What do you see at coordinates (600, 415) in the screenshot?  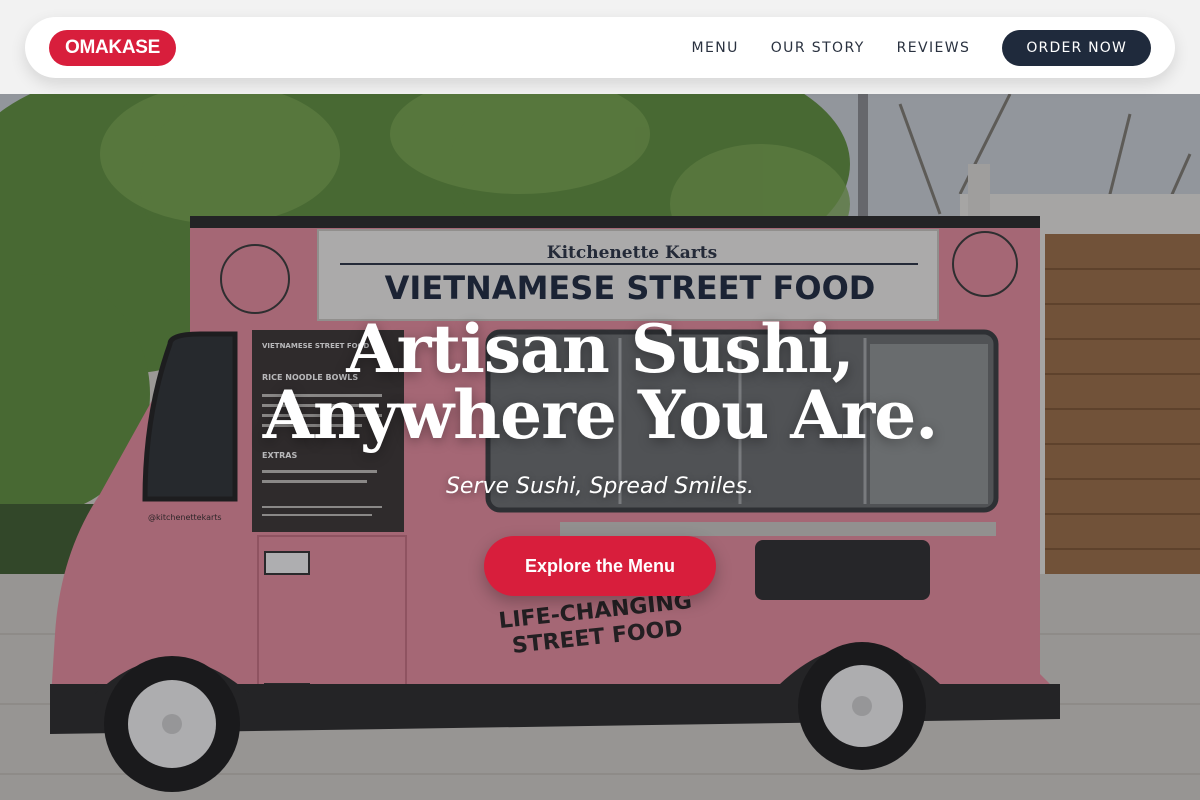 I see `hero-title-line-2: Anywhere You Are.` at bounding box center [600, 415].